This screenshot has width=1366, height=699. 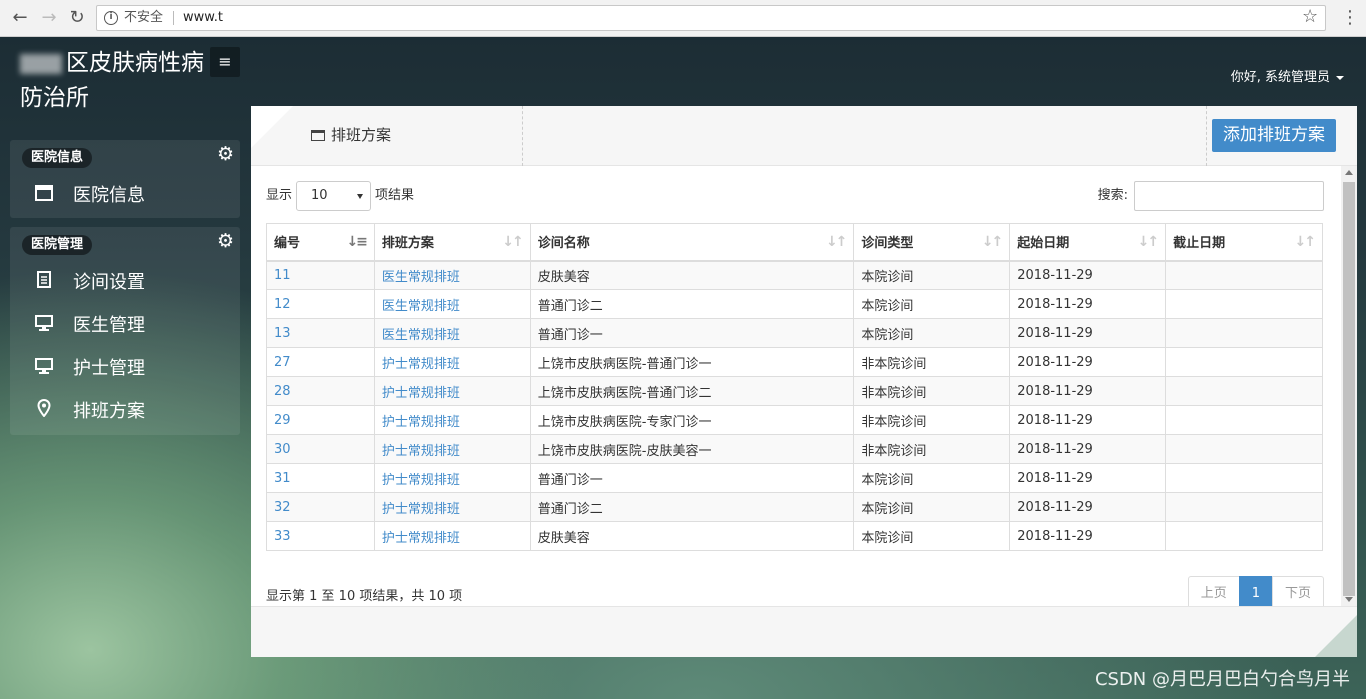 What do you see at coordinates (20, 18) in the screenshot?
I see `back-icon: ←` at bounding box center [20, 18].